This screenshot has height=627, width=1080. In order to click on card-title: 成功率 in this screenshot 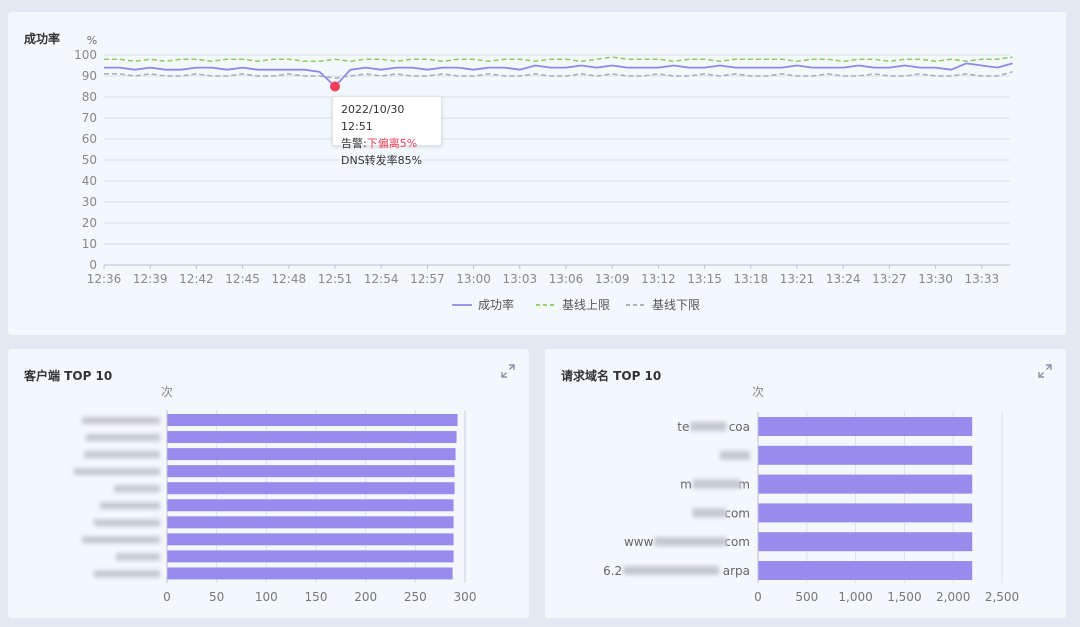, I will do `click(42, 39)`.